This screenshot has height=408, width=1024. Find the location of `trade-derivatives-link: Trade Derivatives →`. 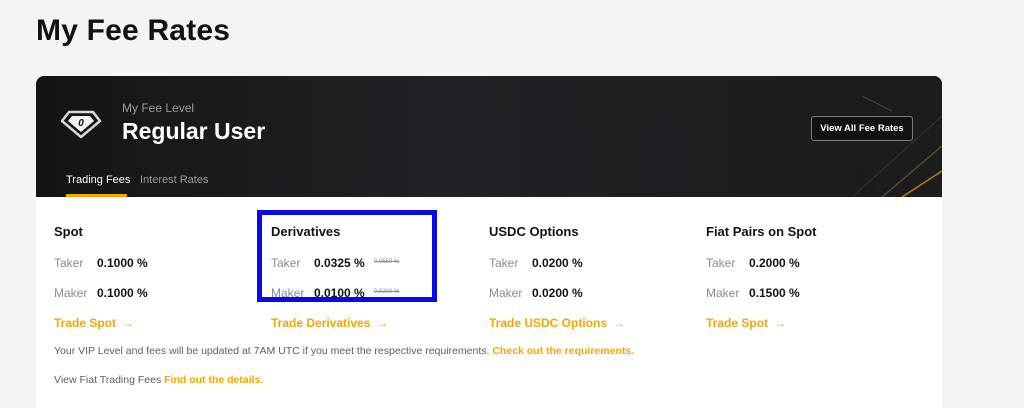

trade-derivatives-link: Trade Derivatives → is located at coordinates (329, 323).